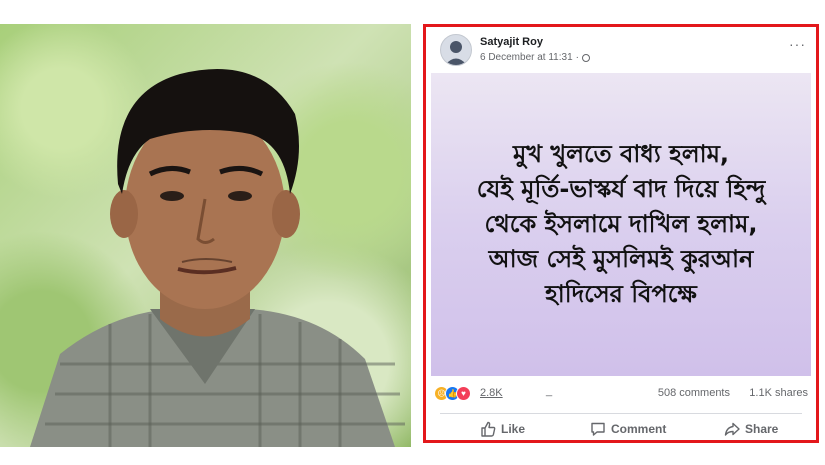  I want to click on share-button: Share, so click(751, 429).